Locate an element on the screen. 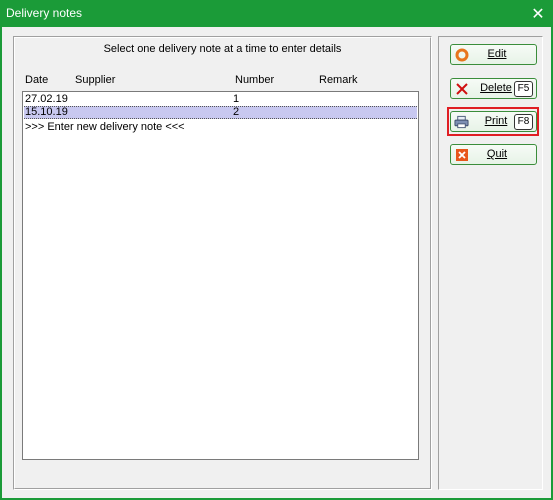 Image resolution: width=553 pixels, height=500 pixels. edit-ring-icon is located at coordinates (461, 54).